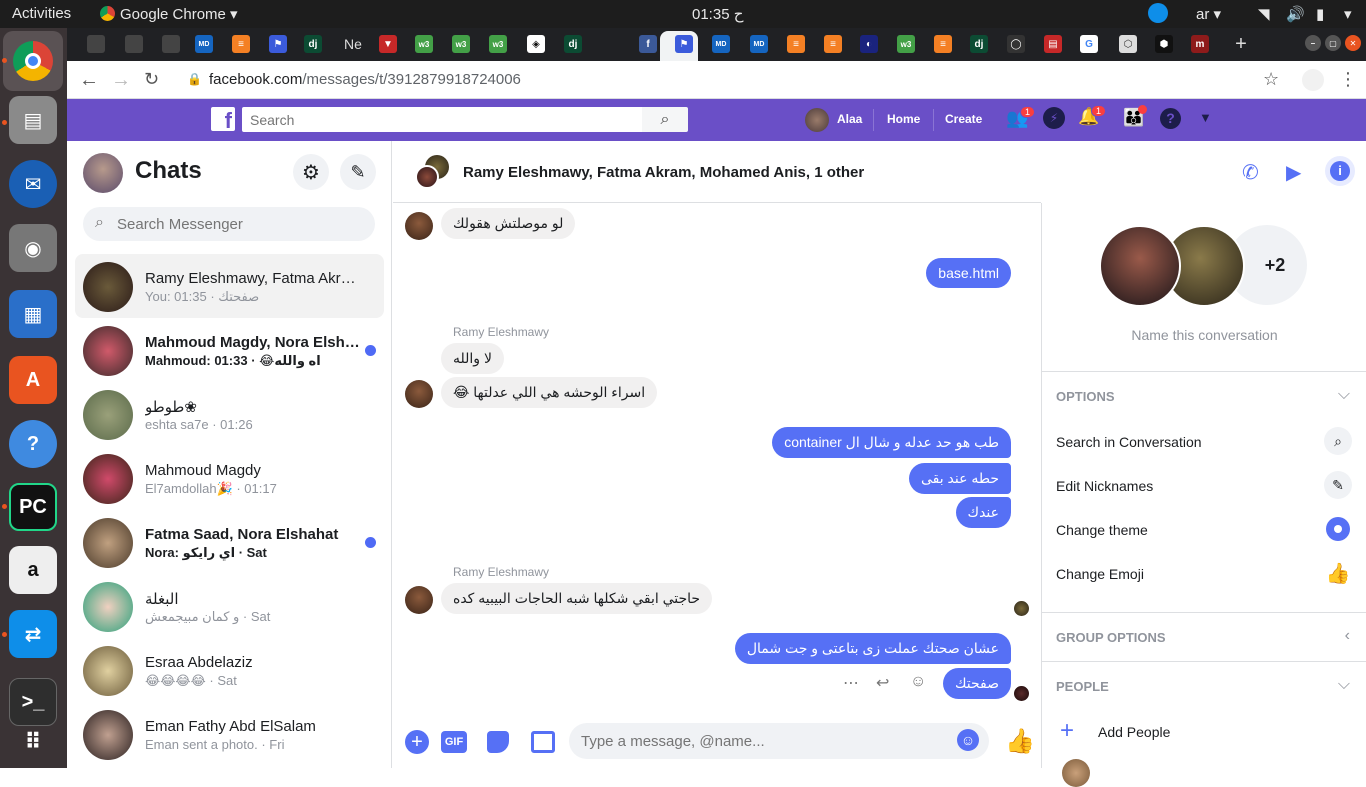 The image size is (1366, 787). Describe the element at coordinates (1067, 731) in the screenshot. I see `add-people-icon: +` at that location.